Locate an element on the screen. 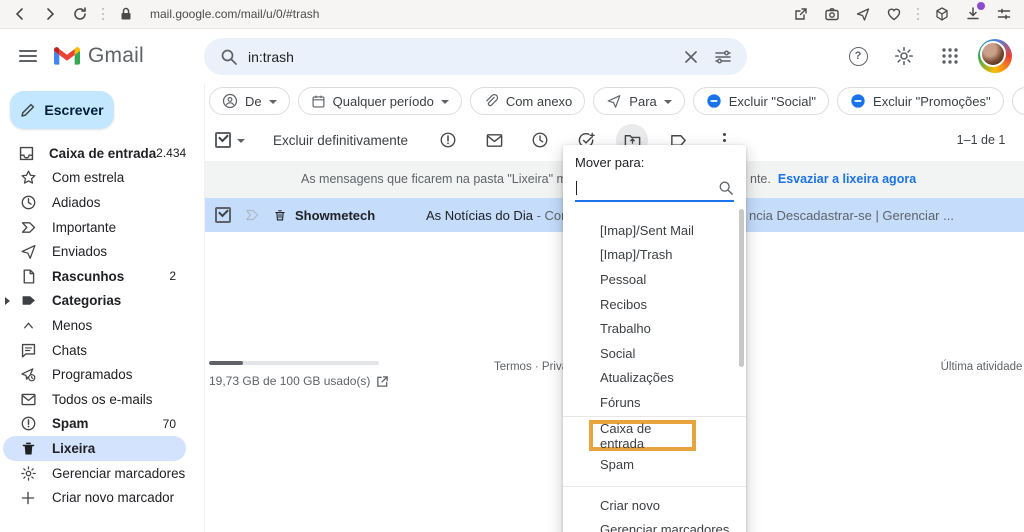  apps-grid-icon is located at coordinates (950, 56).